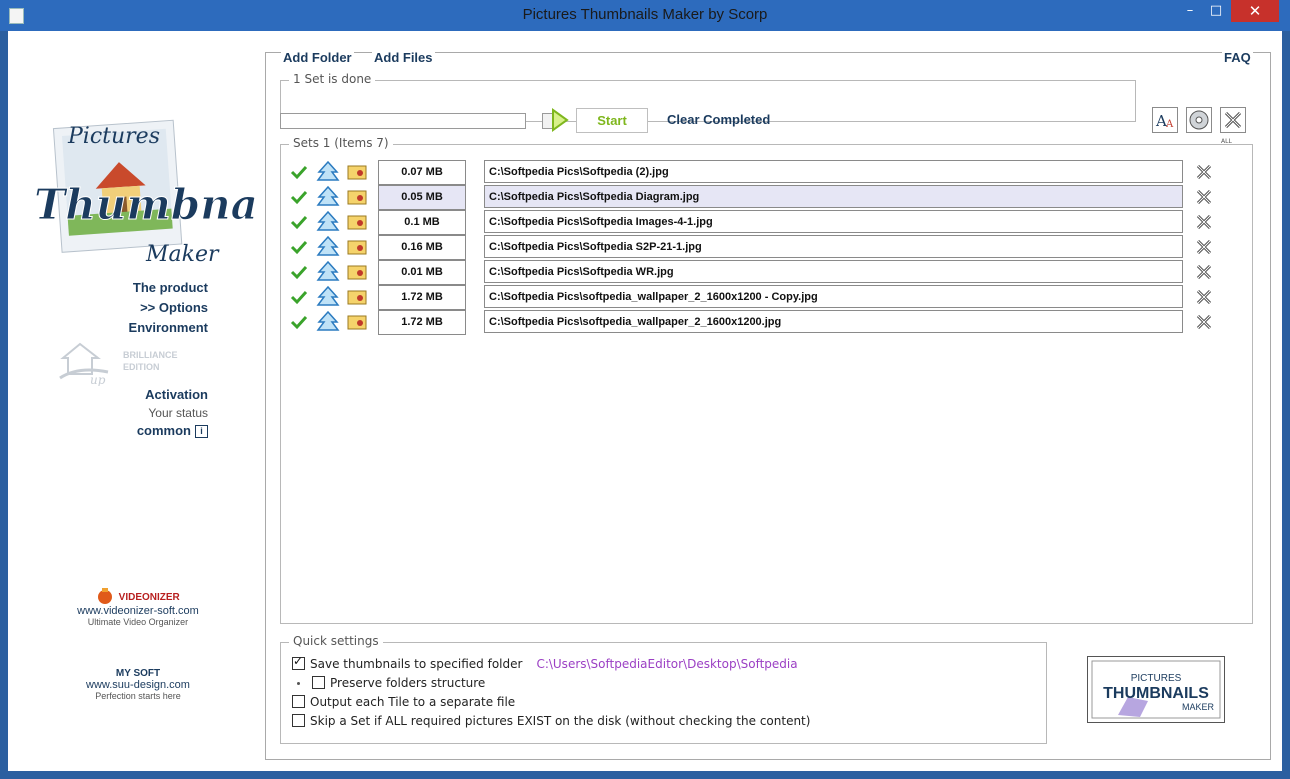  I want to click on window-title: Pictures Thumbnails Maker by Scorp, so click(645, 14).